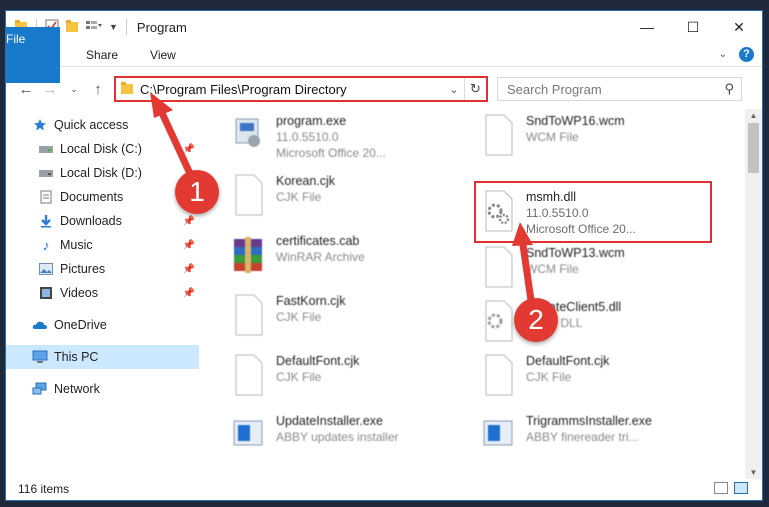  Describe the element at coordinates (753, 115) in the screenshot. I see `scroll-up-icon: ▲` at that location.